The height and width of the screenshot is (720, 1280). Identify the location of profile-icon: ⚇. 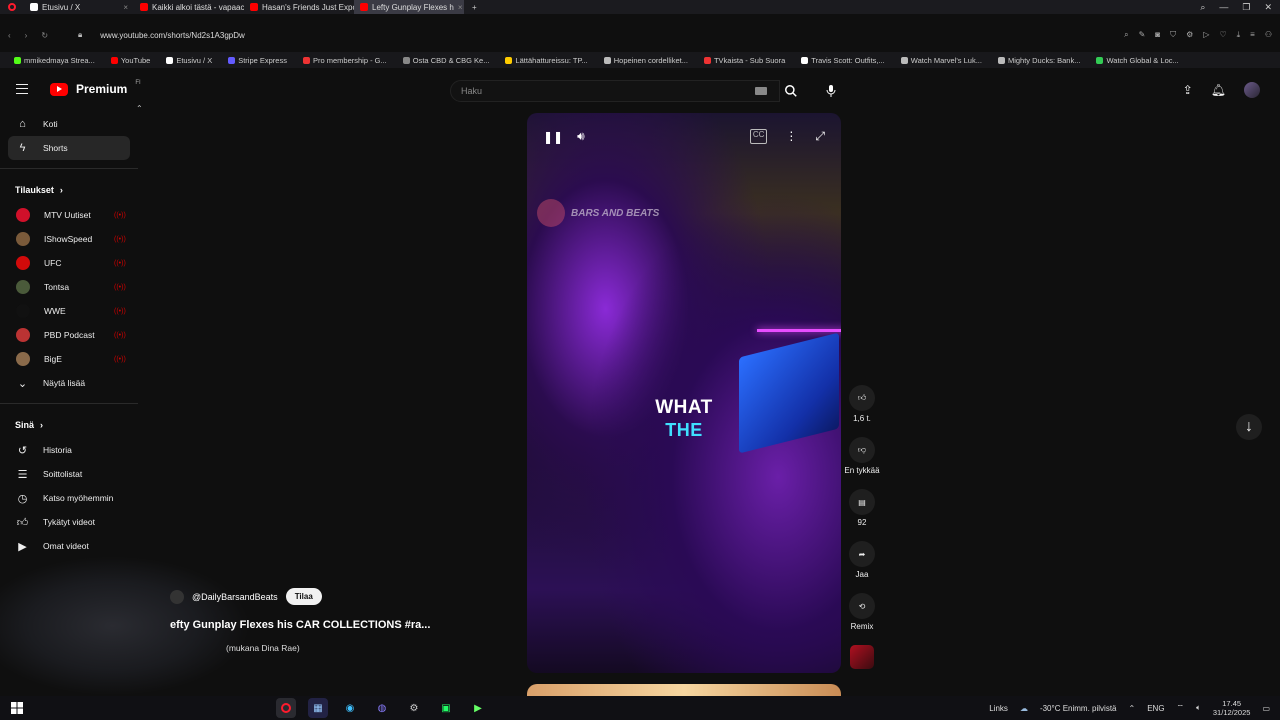
(1268, 35).